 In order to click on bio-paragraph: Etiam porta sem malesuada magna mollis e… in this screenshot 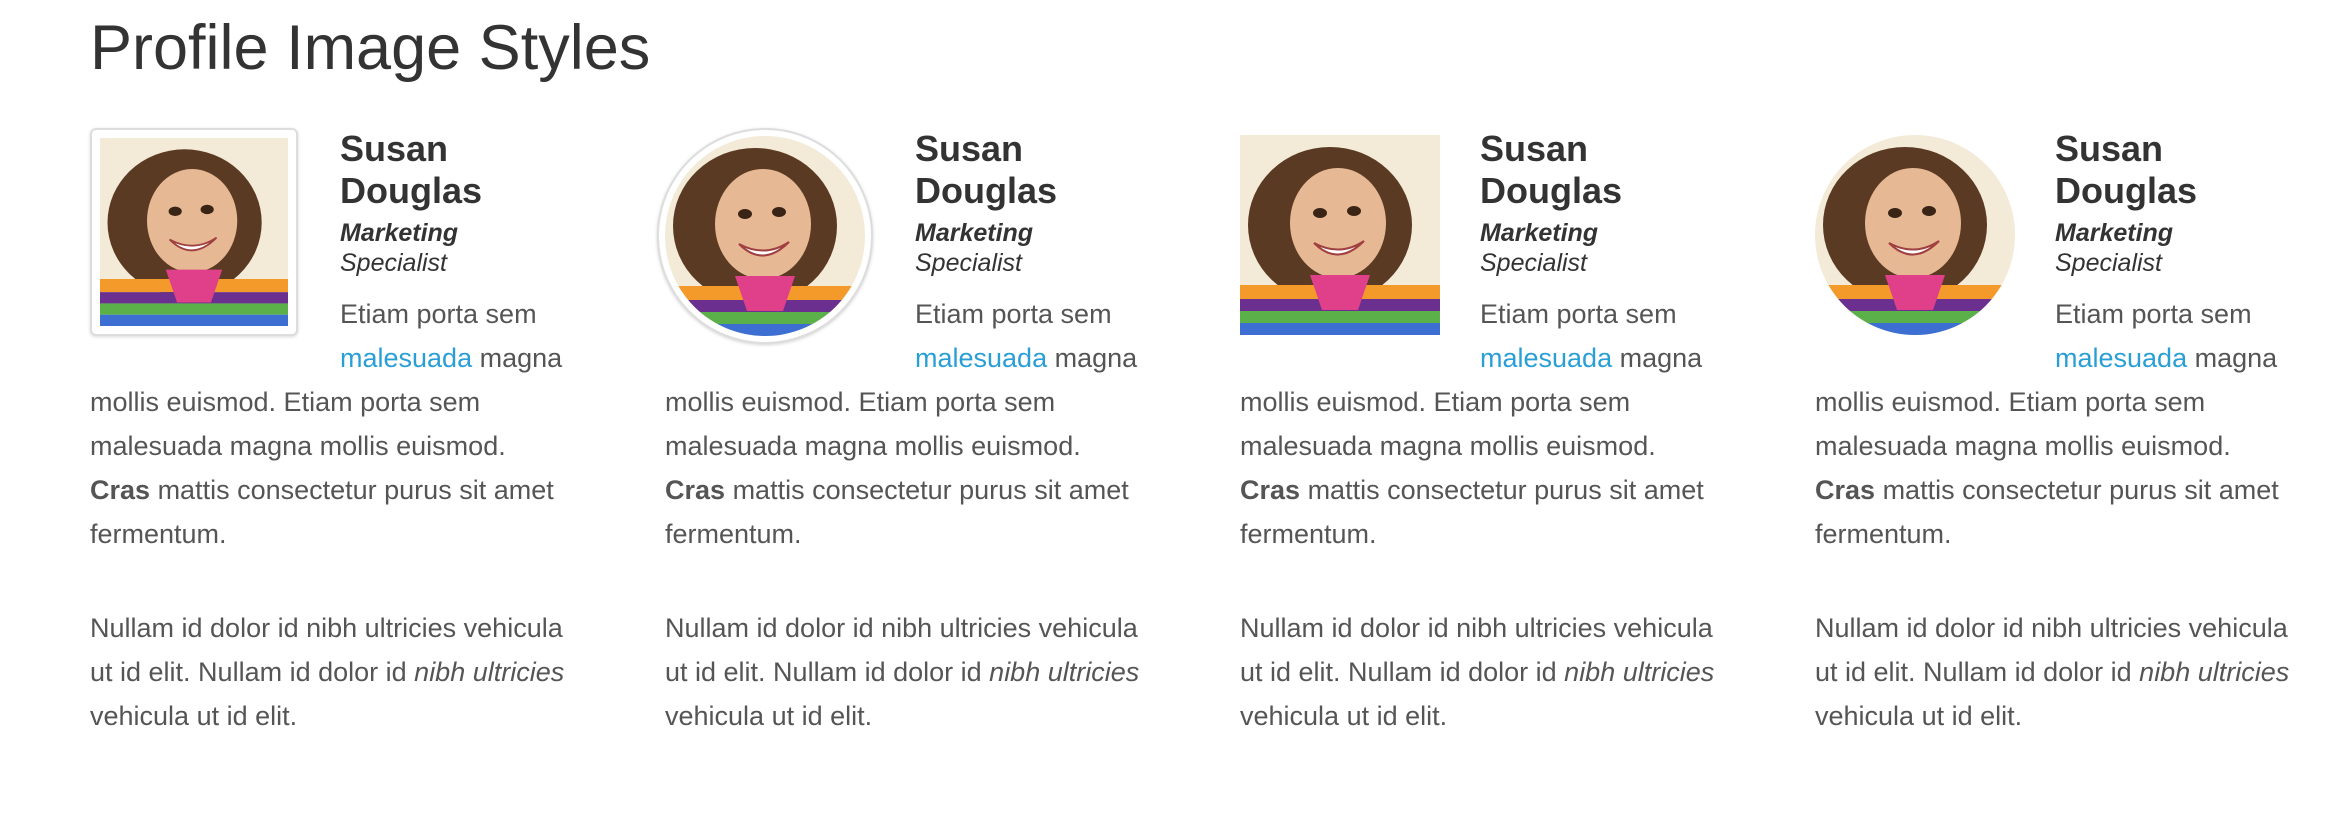, I will do `click(2055, 424)`.